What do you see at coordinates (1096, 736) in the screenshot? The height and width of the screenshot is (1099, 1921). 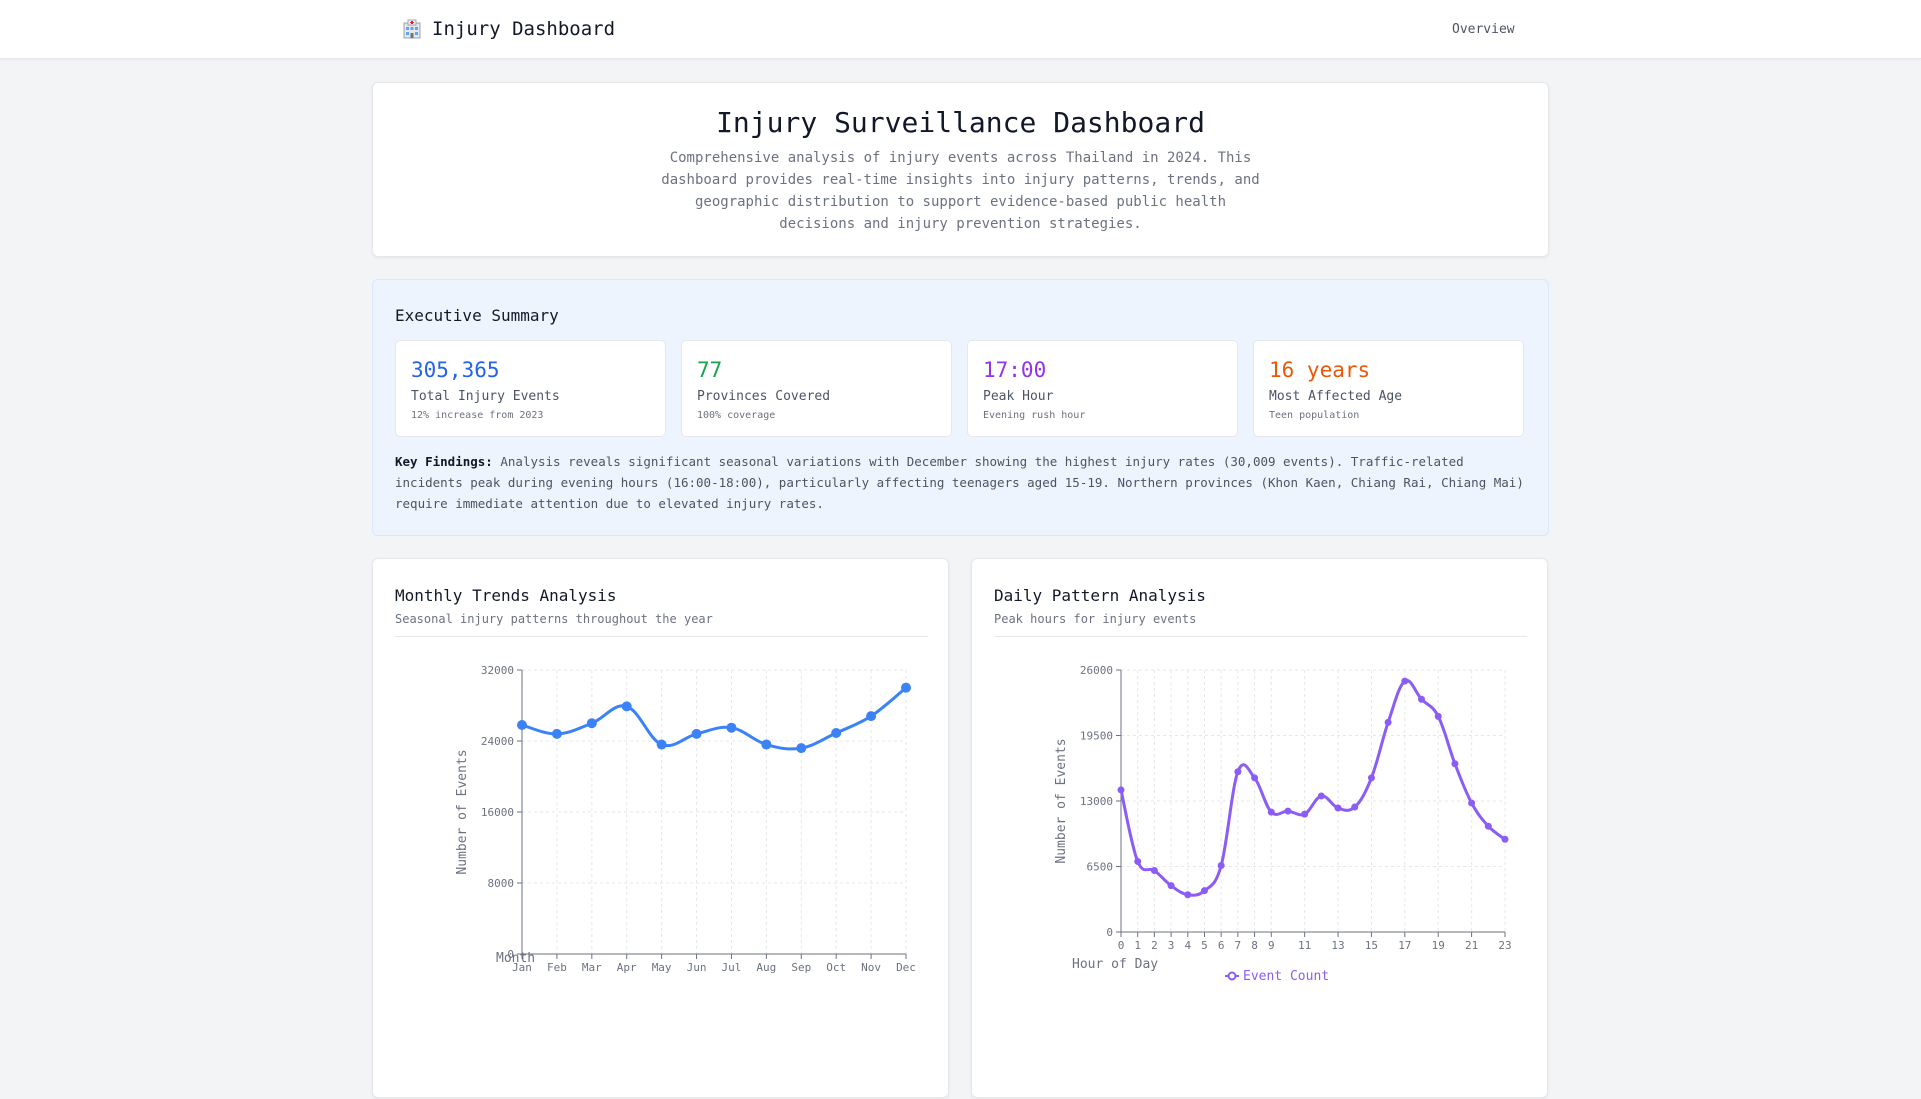 I see `y-tick-label: 19500` at bounding box center [1096, 736].